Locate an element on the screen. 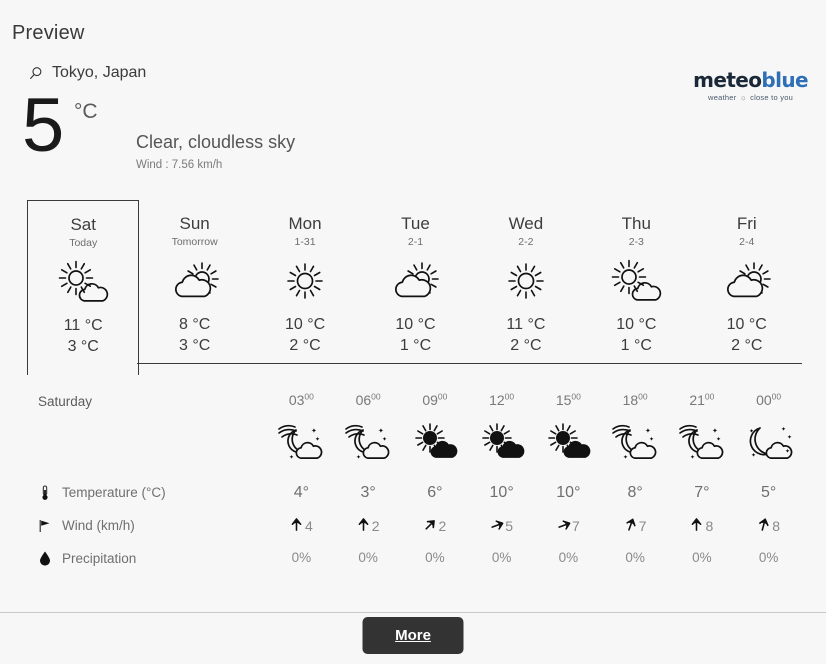 The height and width of the screenshot is (664, 826). daily-card-thu: Thu 2-3 10 °C 1 °C is located at coordinates (636, 285).